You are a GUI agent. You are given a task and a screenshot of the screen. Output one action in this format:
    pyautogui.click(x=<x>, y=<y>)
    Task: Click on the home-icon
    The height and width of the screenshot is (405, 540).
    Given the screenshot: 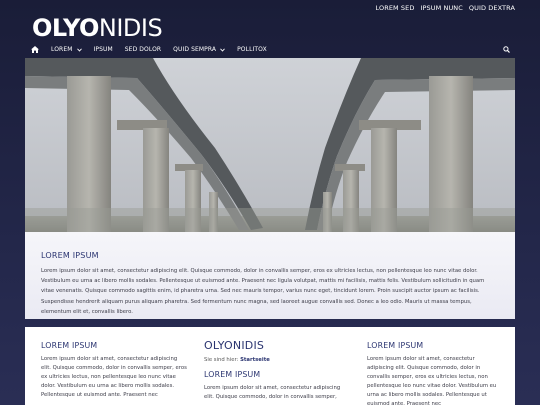 What is the action you would take?
    pyautogui.click(x=35, y=49)
    